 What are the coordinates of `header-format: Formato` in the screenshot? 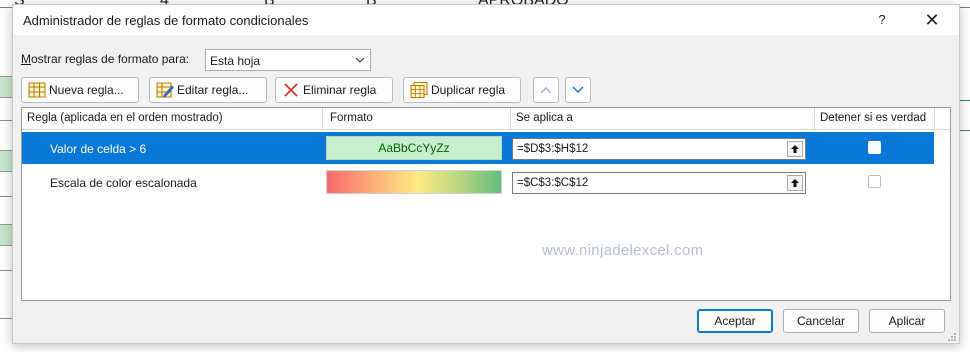 It's located at (351, 118).